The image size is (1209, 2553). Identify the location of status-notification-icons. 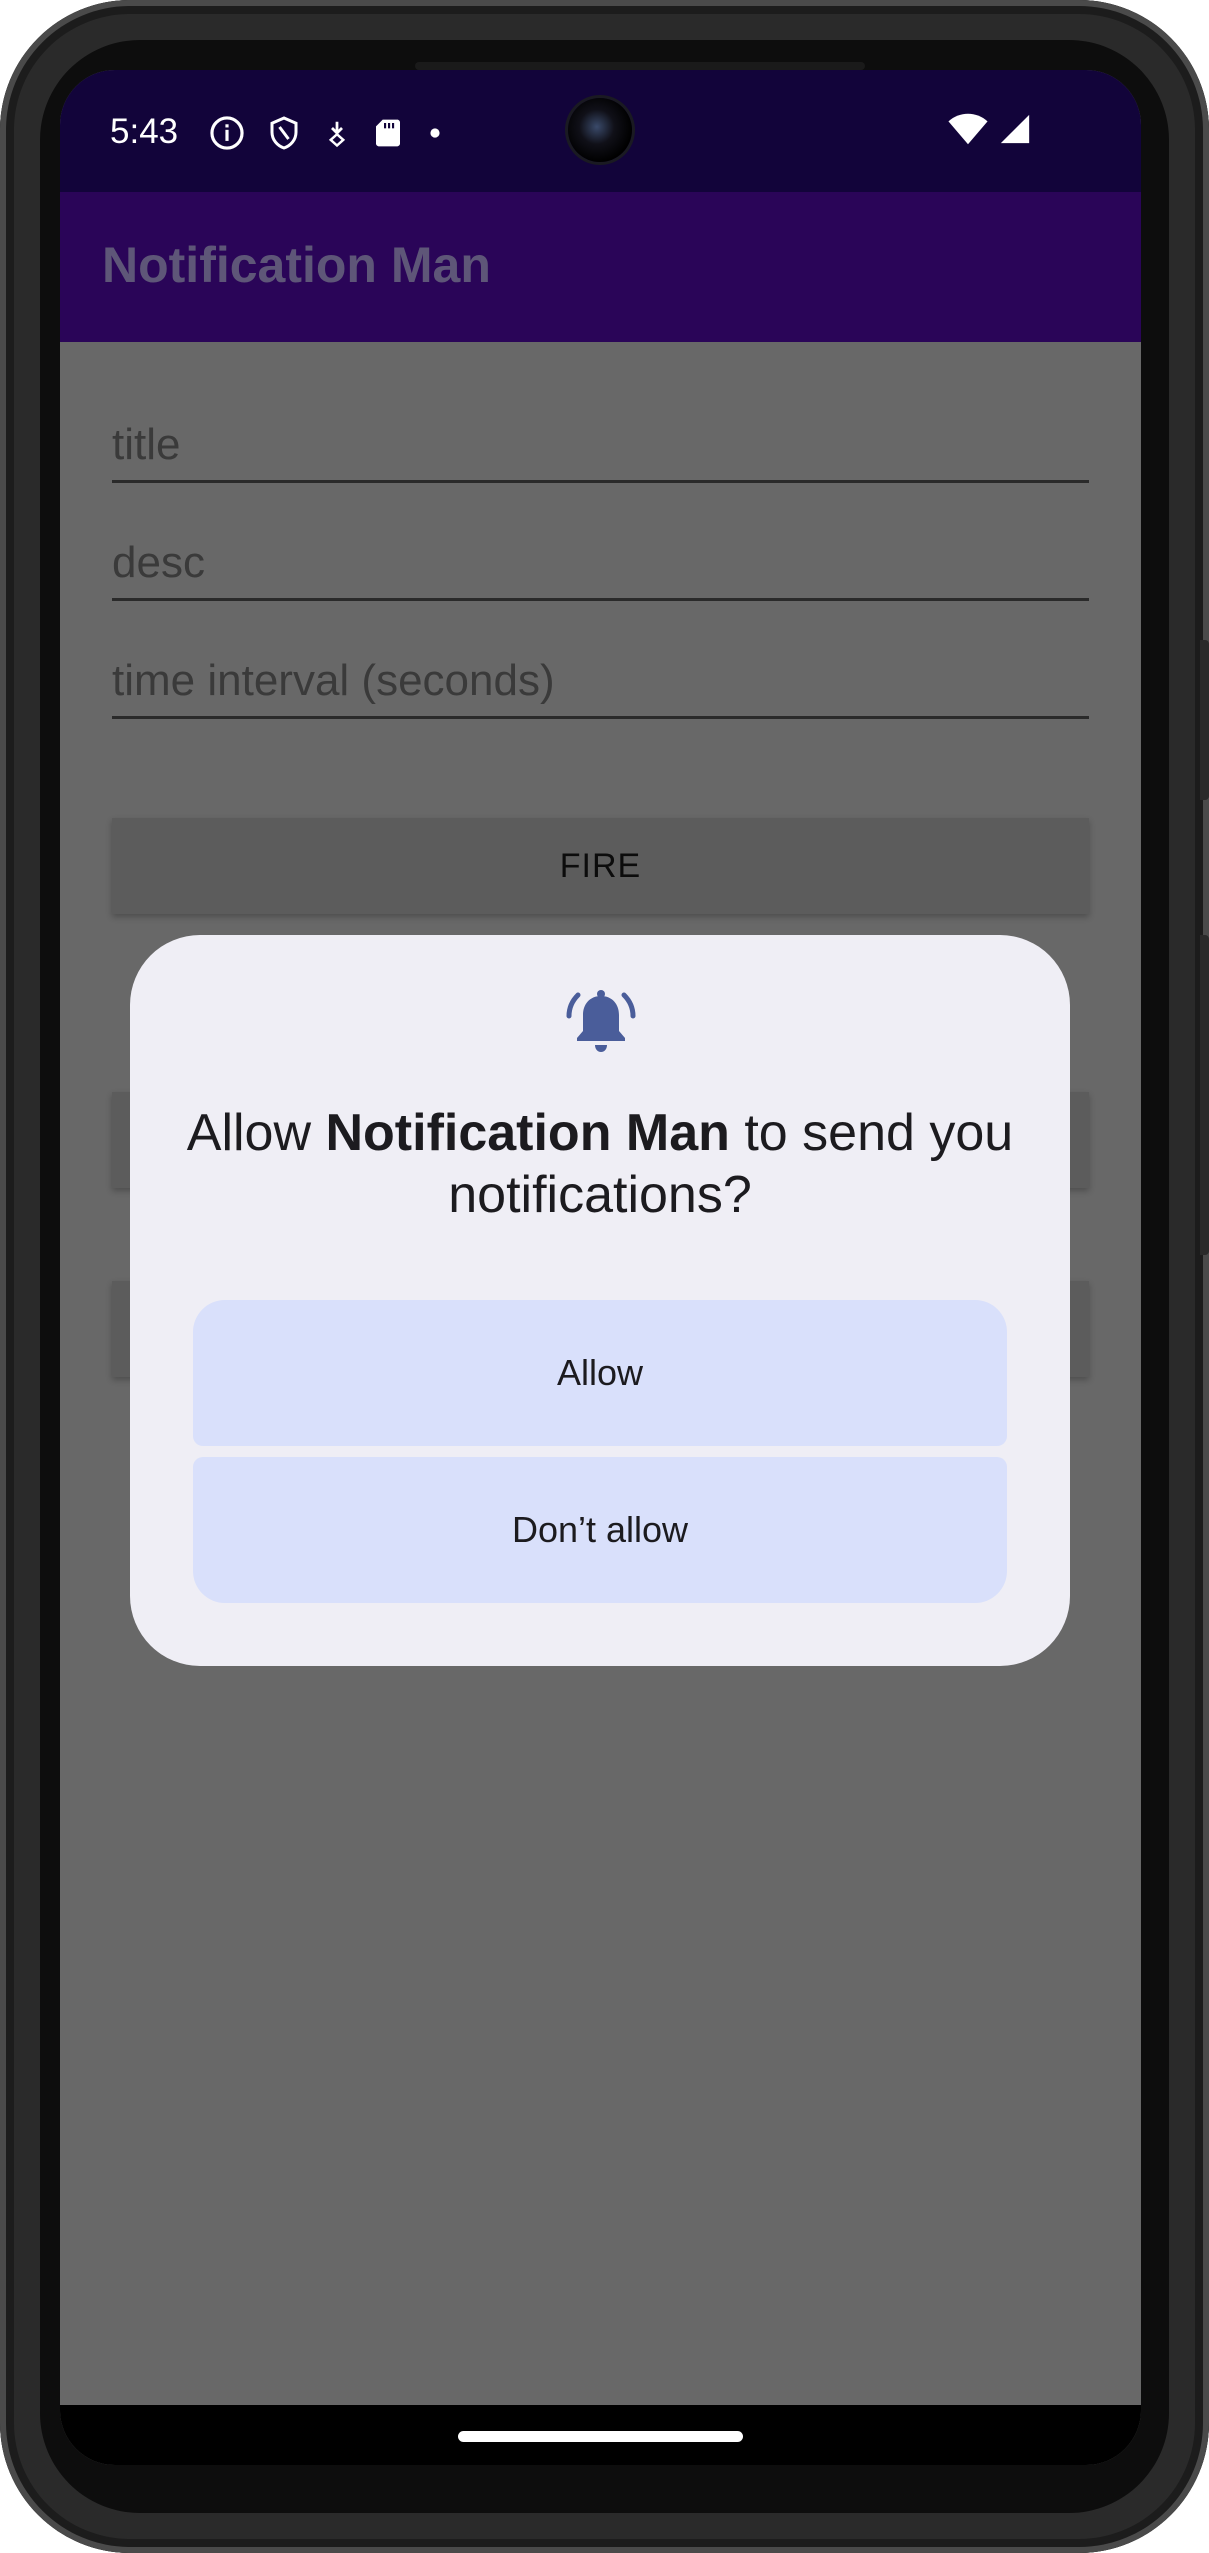
(327, 133).